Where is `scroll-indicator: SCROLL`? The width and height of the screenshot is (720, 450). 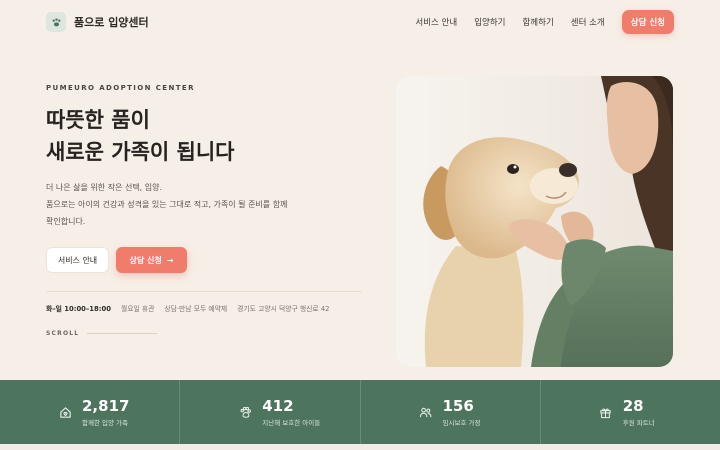 scroll-indicator: SCROLL is located at coordinates (102, 333).